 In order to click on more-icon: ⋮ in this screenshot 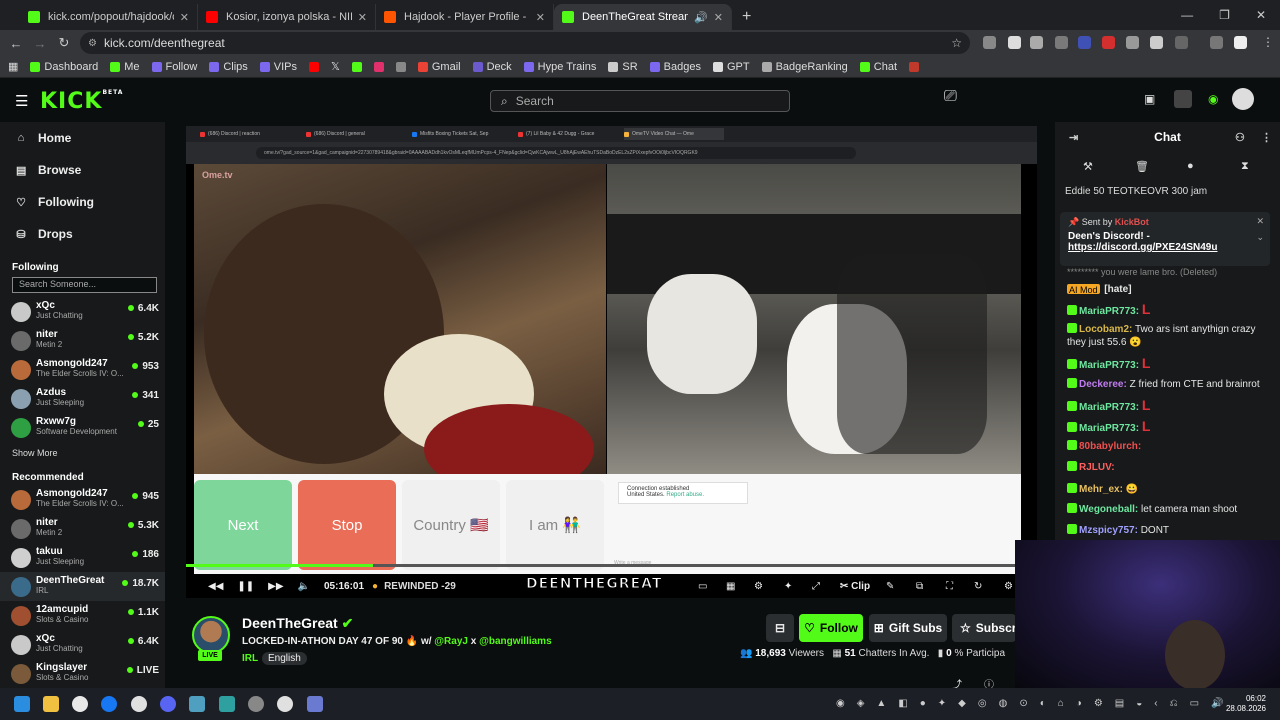, I will do `click(1268, 42)`.